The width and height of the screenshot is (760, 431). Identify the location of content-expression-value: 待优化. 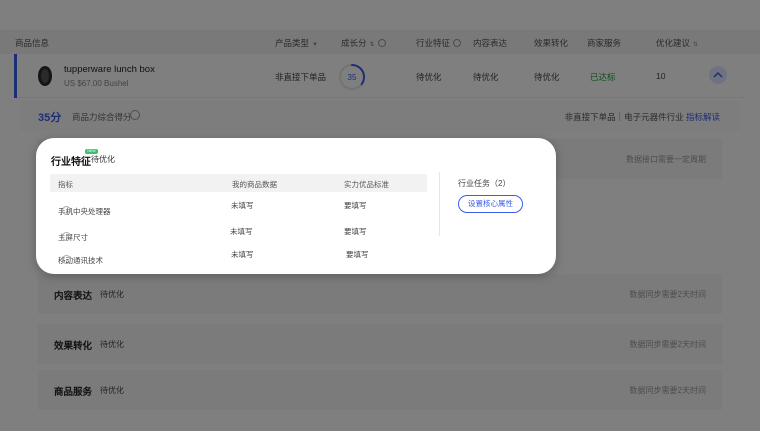
(486, 77).